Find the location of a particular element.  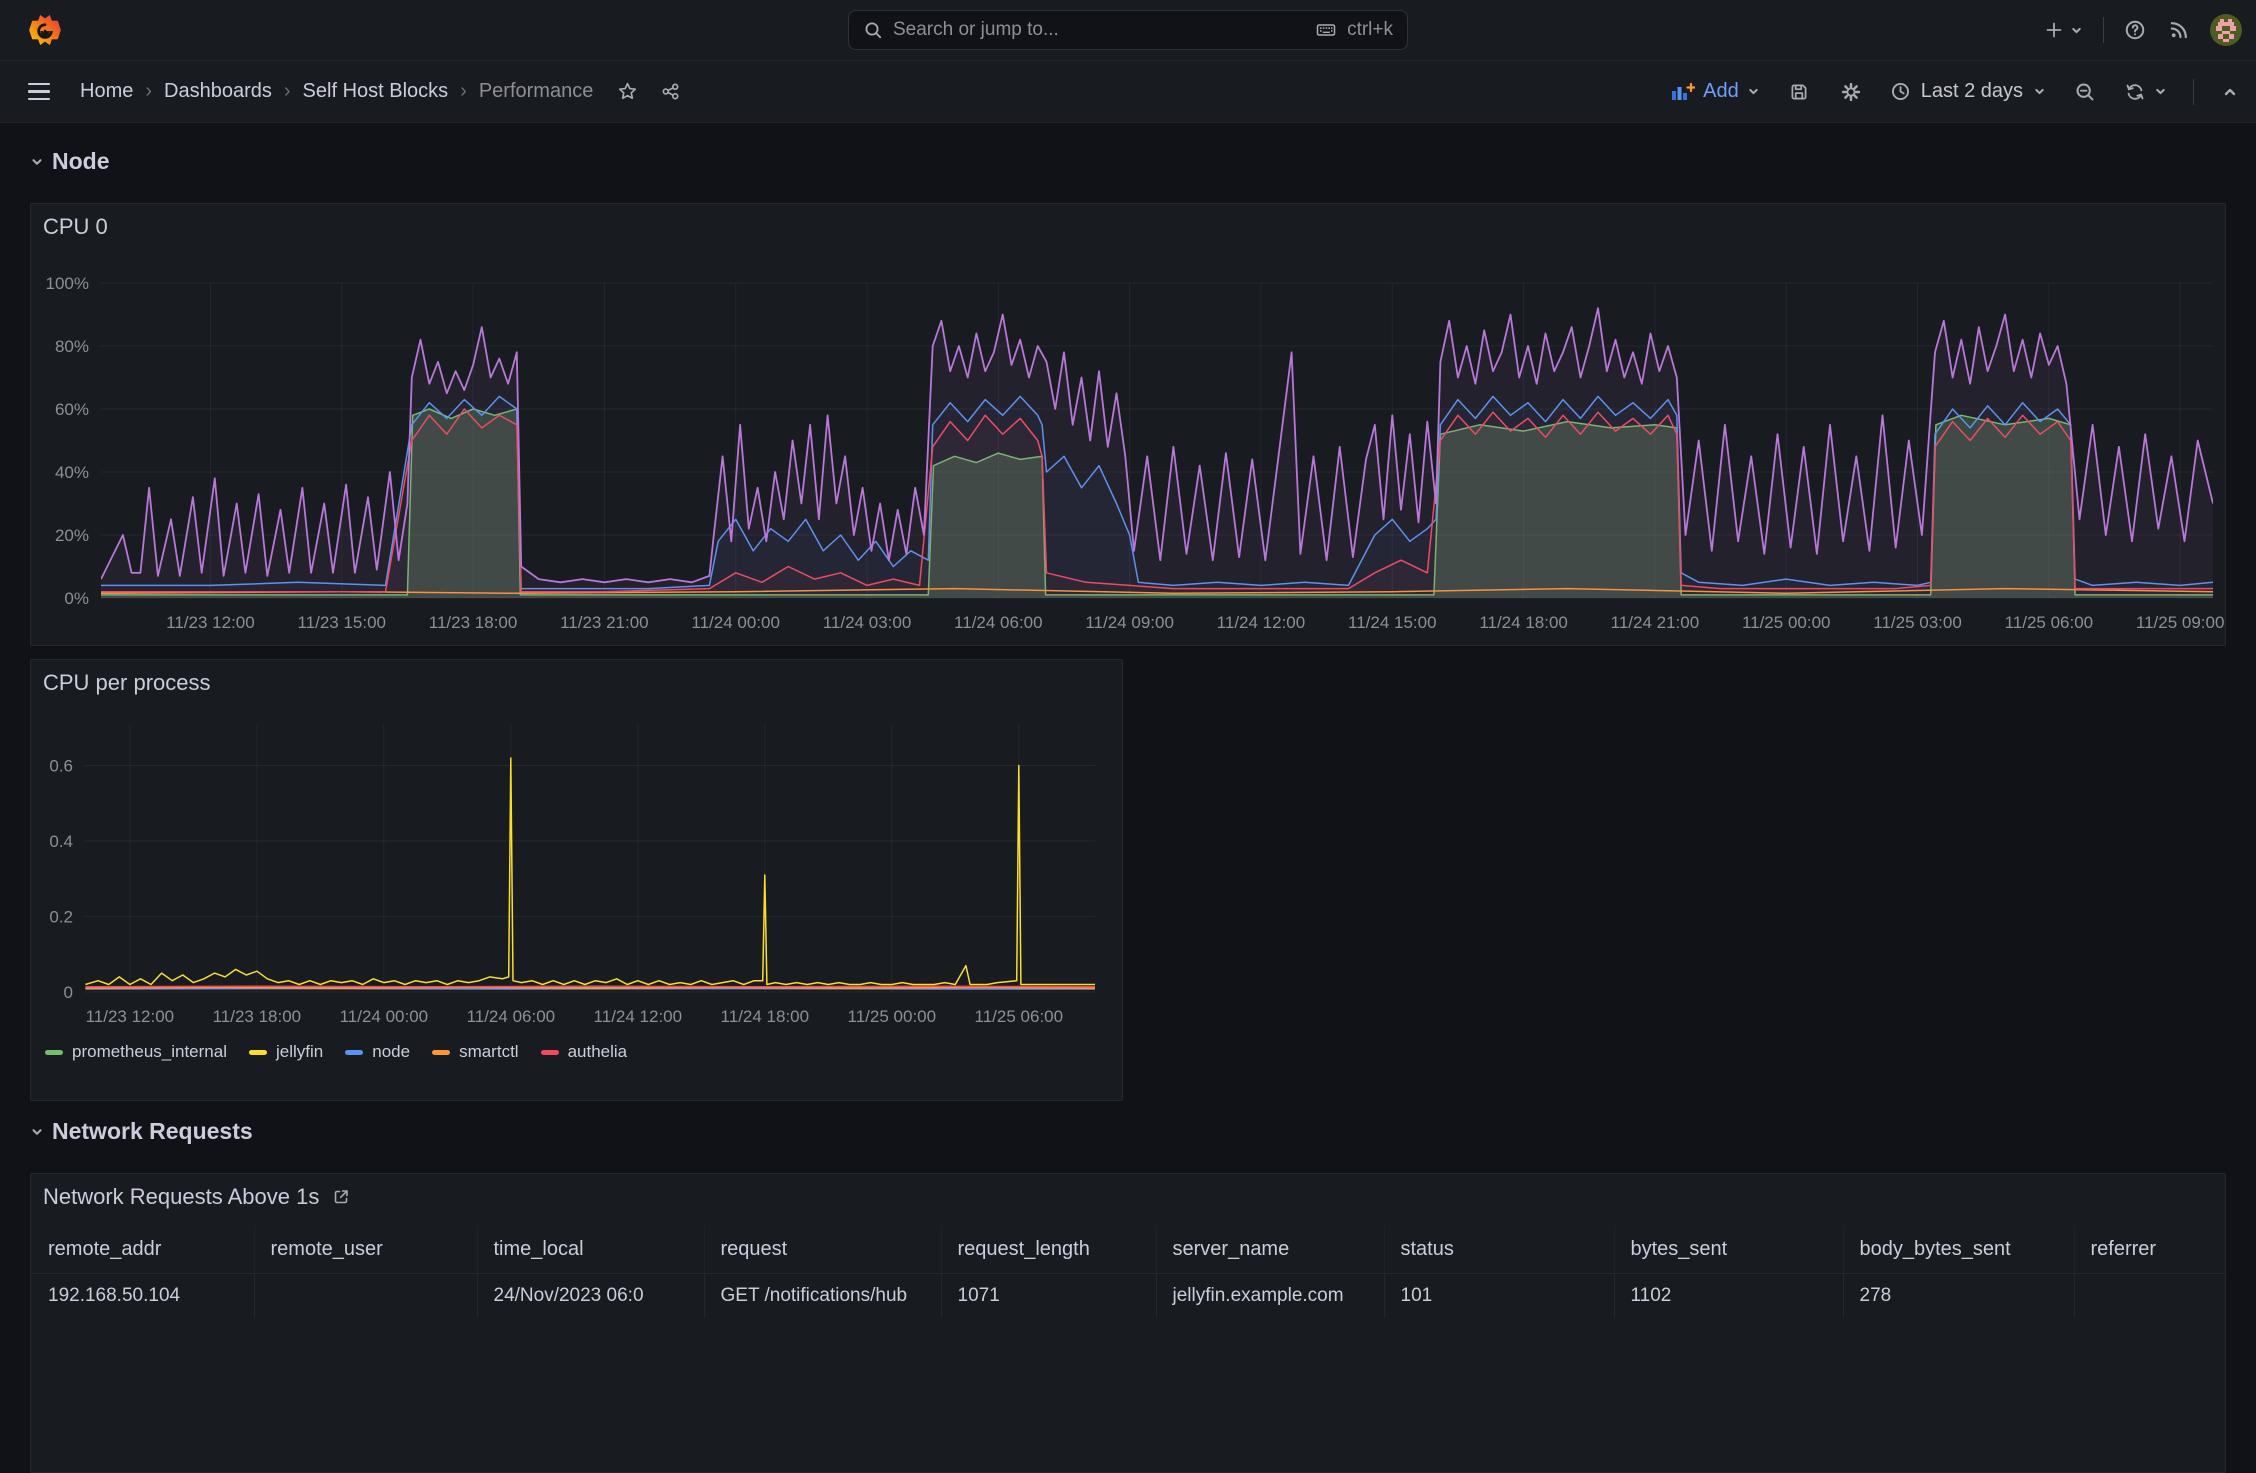

external-link-icon is located at coordinates (341, 1197).